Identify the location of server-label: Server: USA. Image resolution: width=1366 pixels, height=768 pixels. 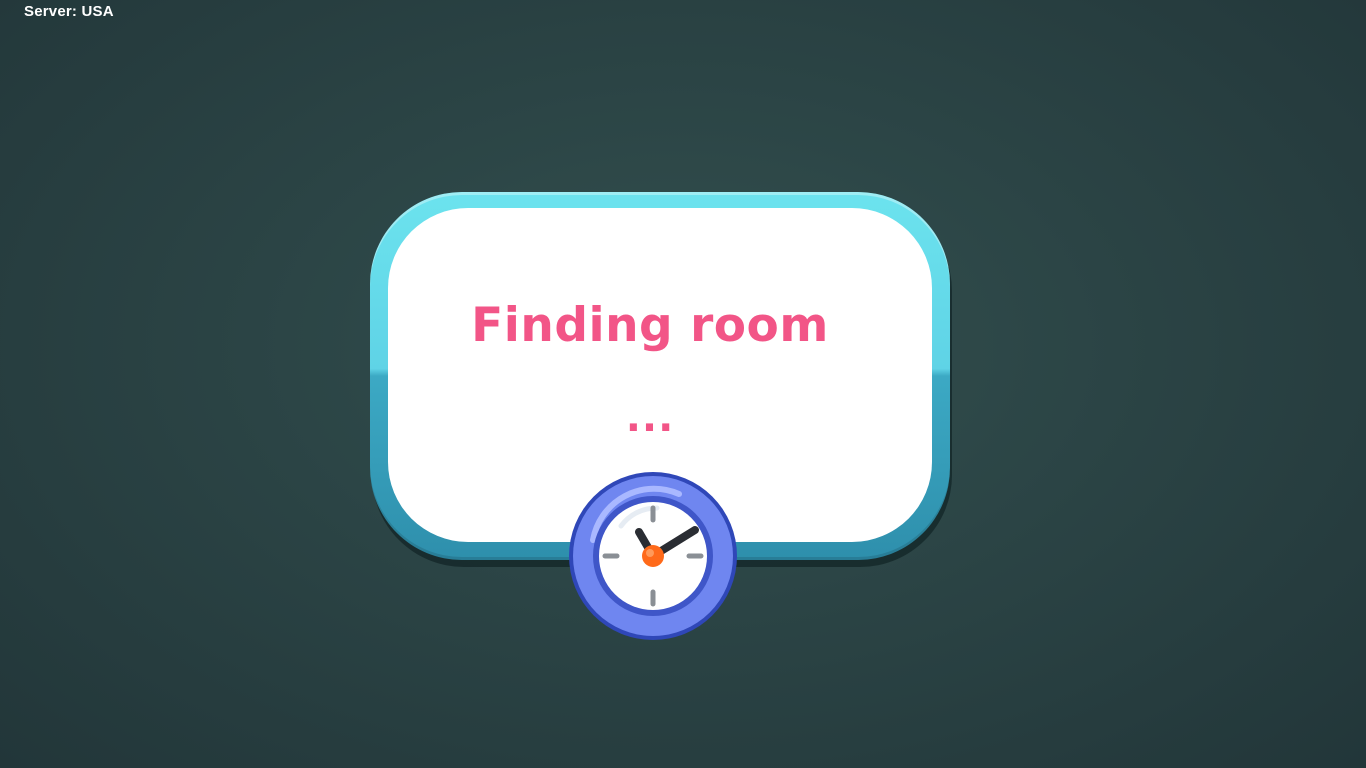
(69, 11).